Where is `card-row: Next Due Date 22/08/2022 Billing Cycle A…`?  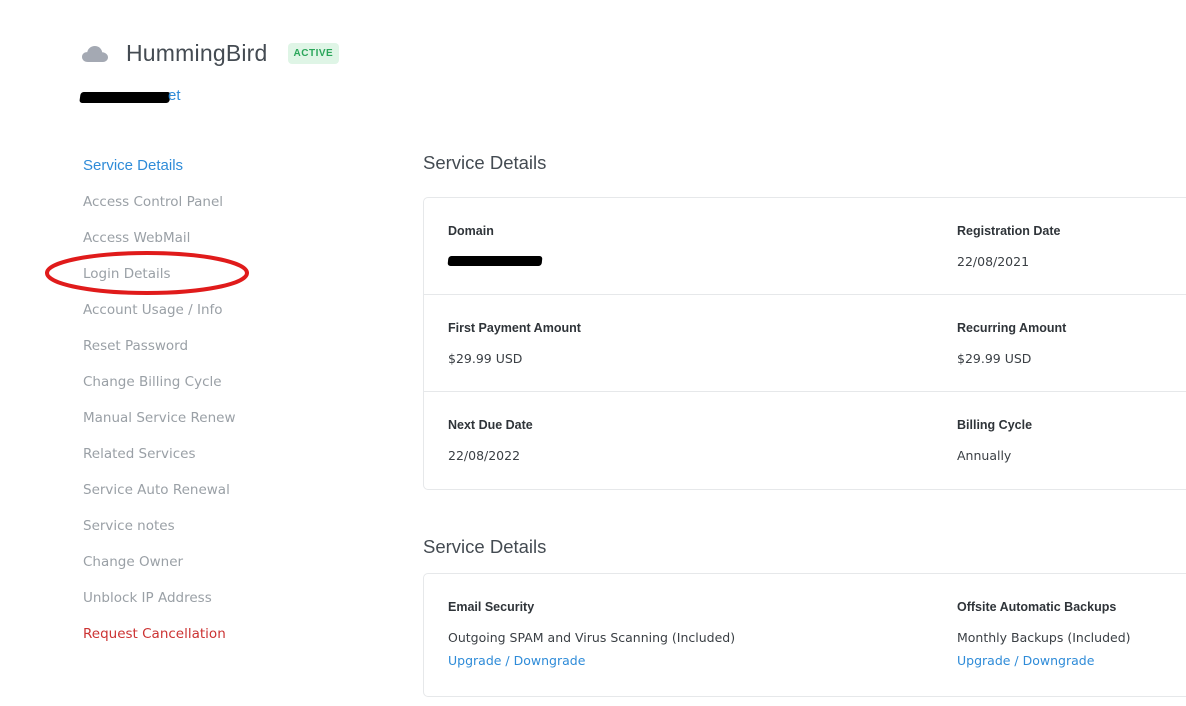 card-row: Next Due Date 22/08/2022 Billing Cycle A… is located at coordinates (805, 440).